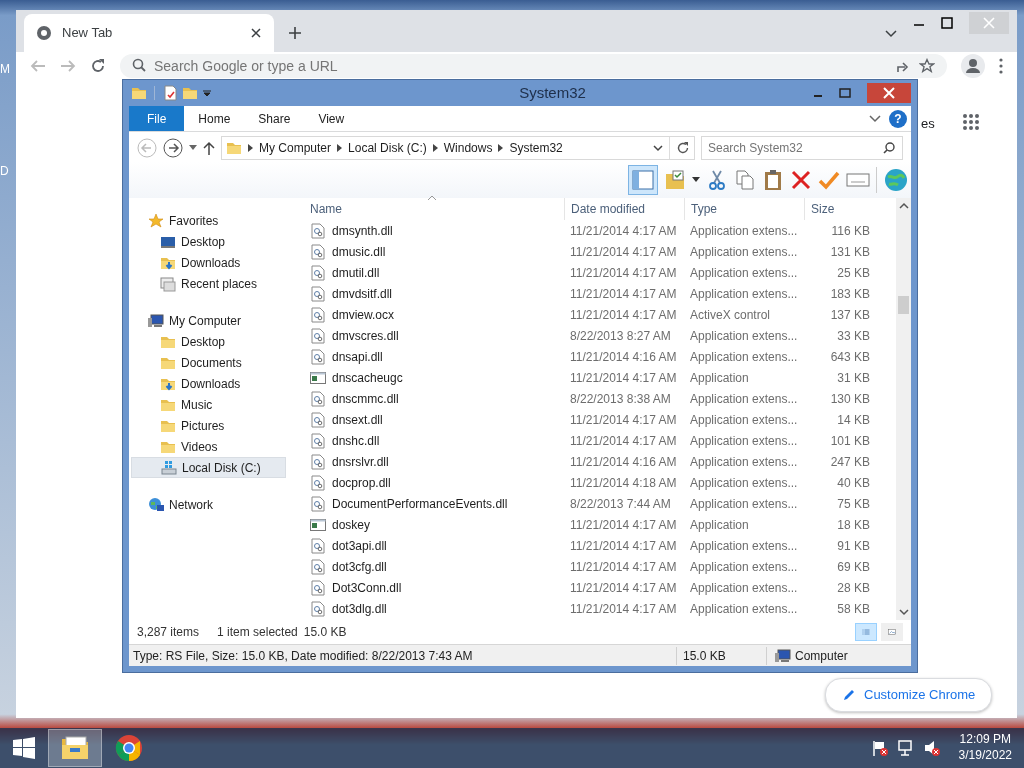 Image resolution: width=1024 pixels, height=768 pixels. What do you see at coordinates (208, 446) in the screenshot?
I see `nav-item: Videos` at bounding box center [208, 446].